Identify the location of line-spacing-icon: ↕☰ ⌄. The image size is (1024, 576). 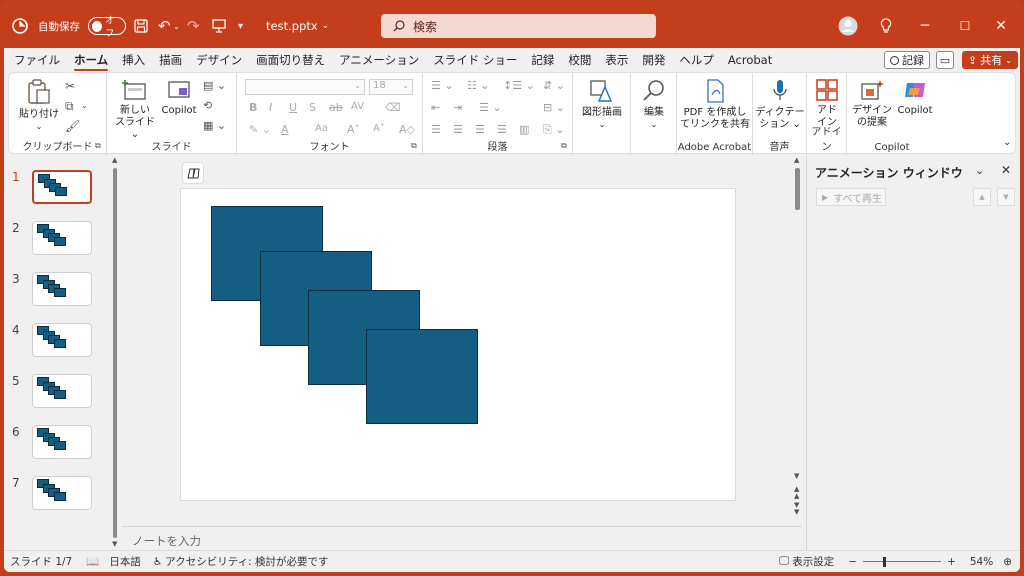
(519, 85).